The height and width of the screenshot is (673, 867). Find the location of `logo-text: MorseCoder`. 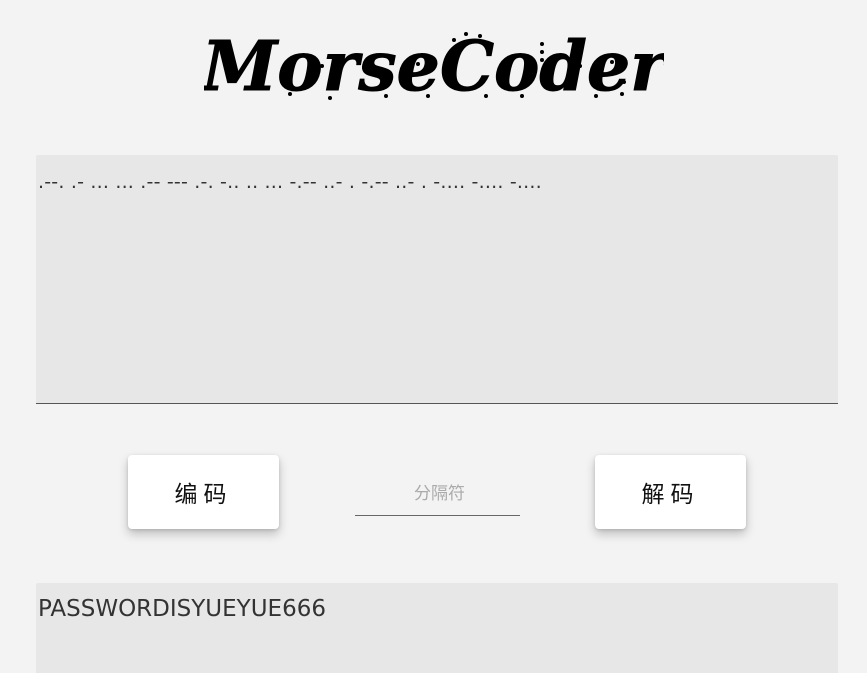

logo-text: MorseCoder is located at coordinates (434, 64).